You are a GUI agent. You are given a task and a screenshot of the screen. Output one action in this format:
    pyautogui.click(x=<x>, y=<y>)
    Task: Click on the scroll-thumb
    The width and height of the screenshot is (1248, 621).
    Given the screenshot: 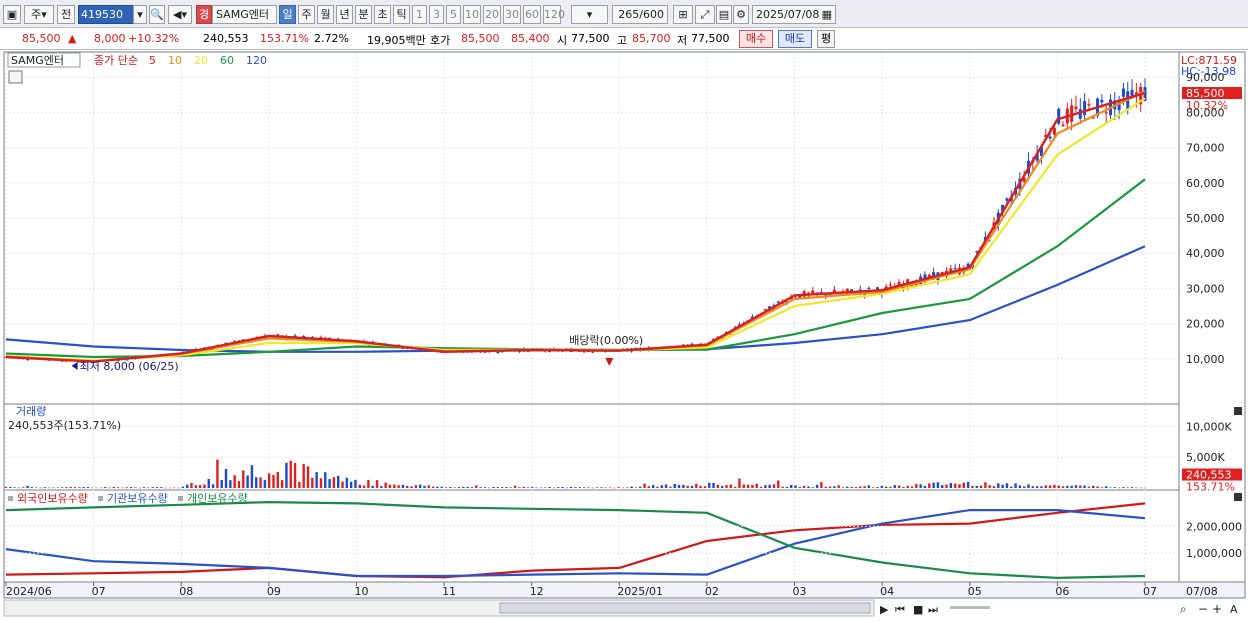 What is the action you would take?
    pyautogui.click(x=685, y=608)
    